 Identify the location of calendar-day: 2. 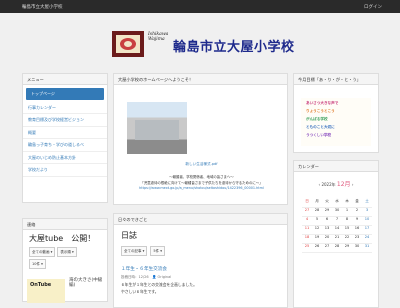
(357, 212).